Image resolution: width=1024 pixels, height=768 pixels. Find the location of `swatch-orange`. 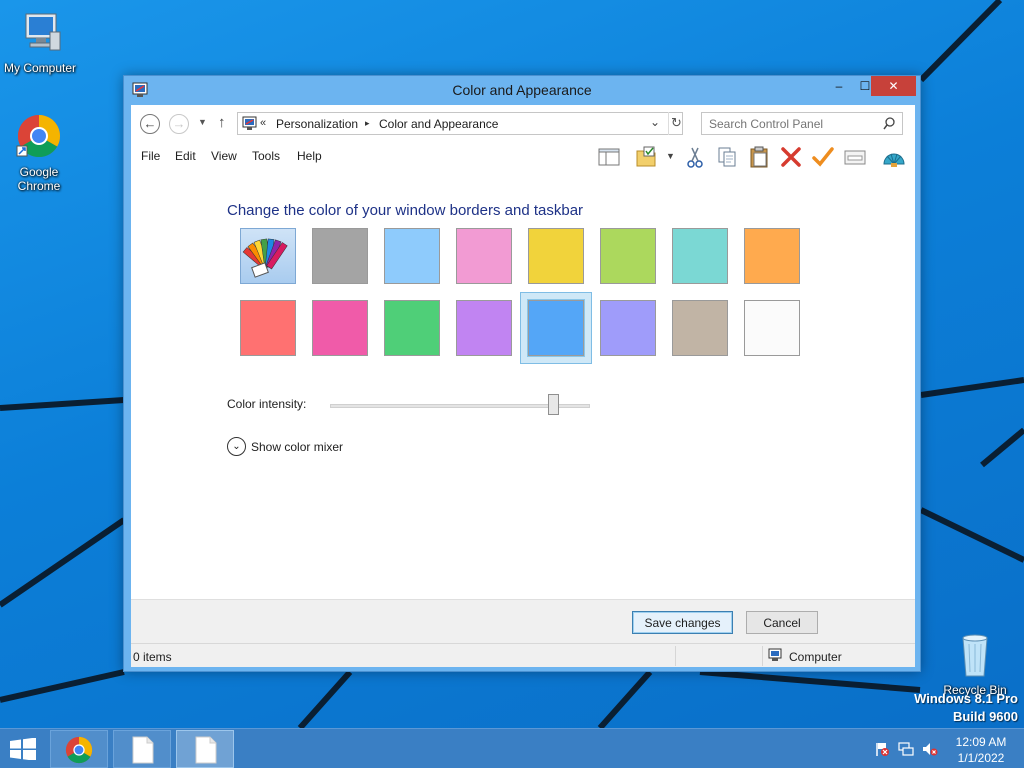

swatch-orange is located at coordinates (772, 256).